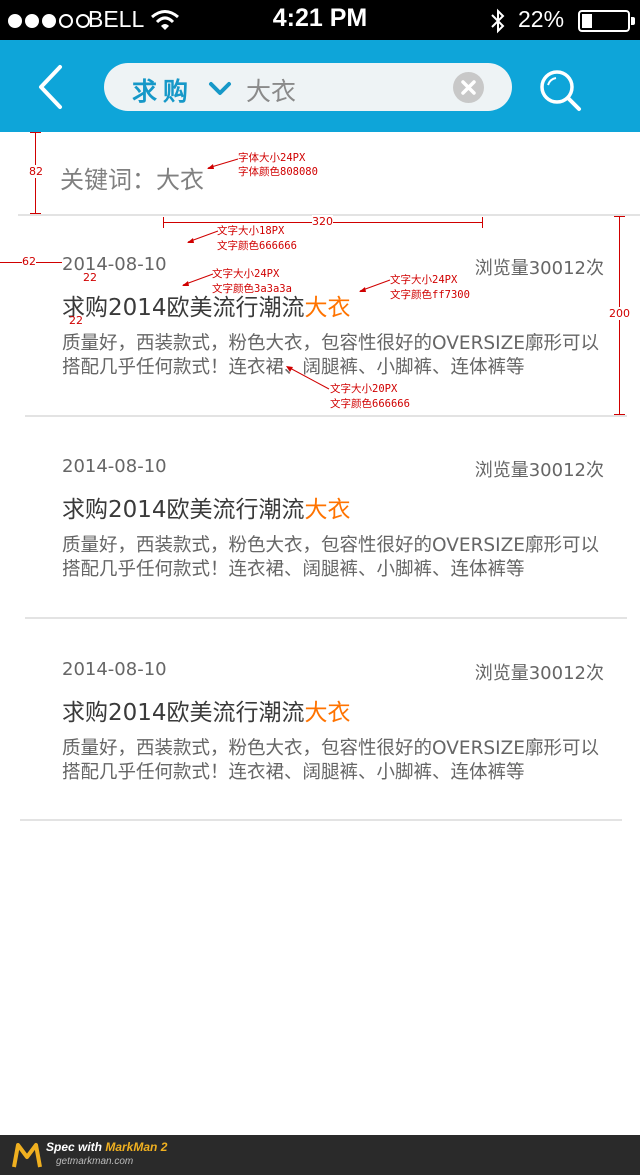 The height and width of the screenshot is (1175, 640). Describe the element at coordinates (278, 172) in the screenshot. I see `annotation: 字体颜色808080` at that location.